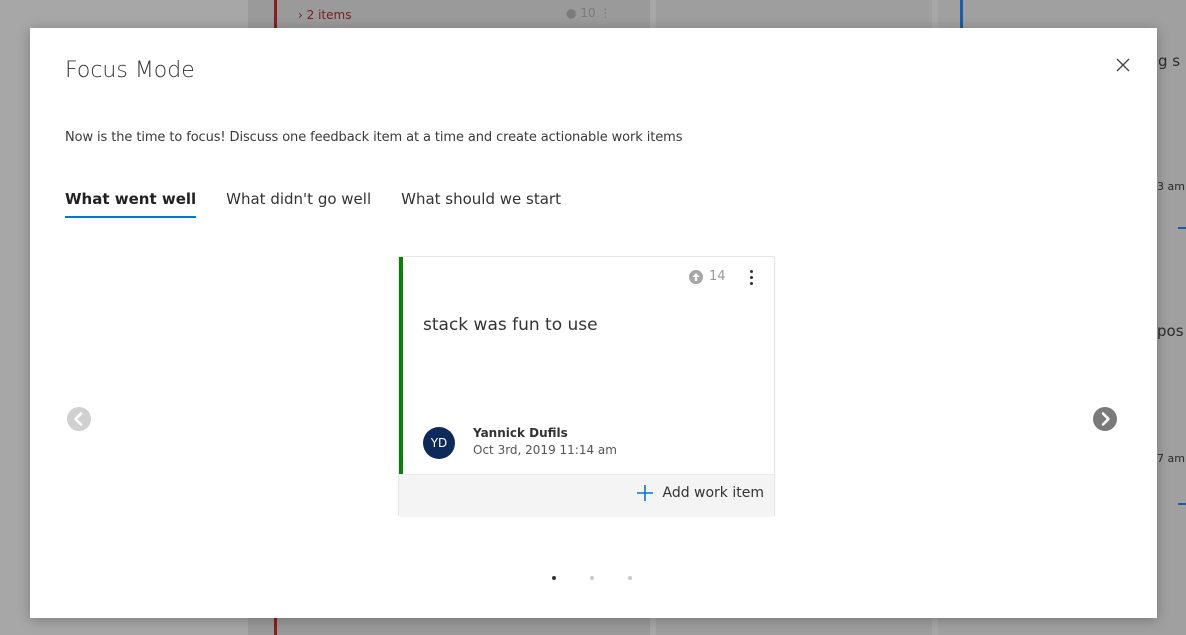 The width and height of the screenshot is (1186, 635). I want to click on next-item-button, so click(1105, 419).